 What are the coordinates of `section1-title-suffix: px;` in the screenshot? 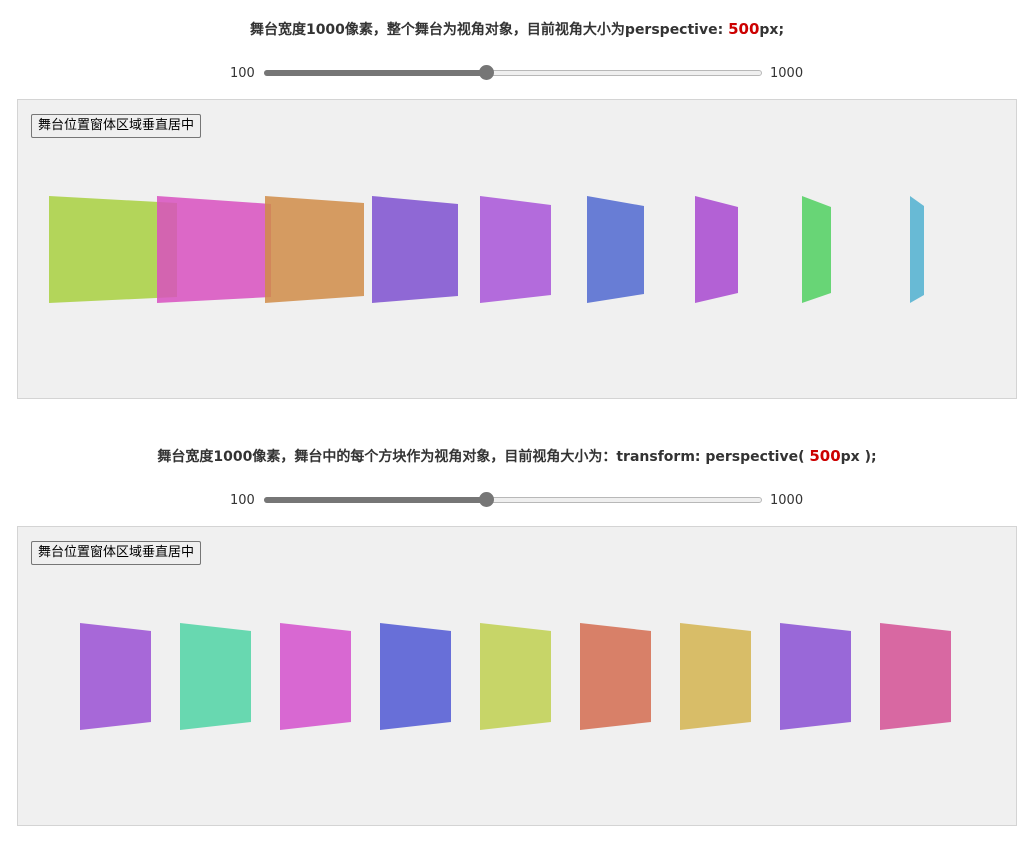 It's located at (772, 30).